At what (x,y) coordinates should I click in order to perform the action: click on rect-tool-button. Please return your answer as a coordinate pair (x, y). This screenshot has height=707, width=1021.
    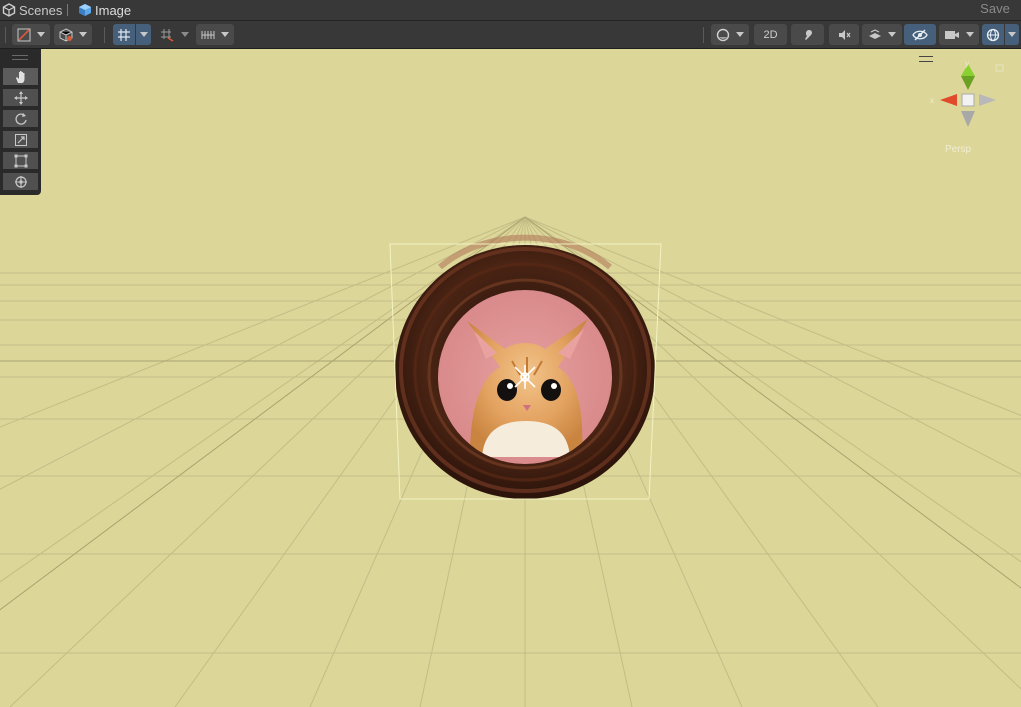
    Looking at the image, I should click on (20, 161).